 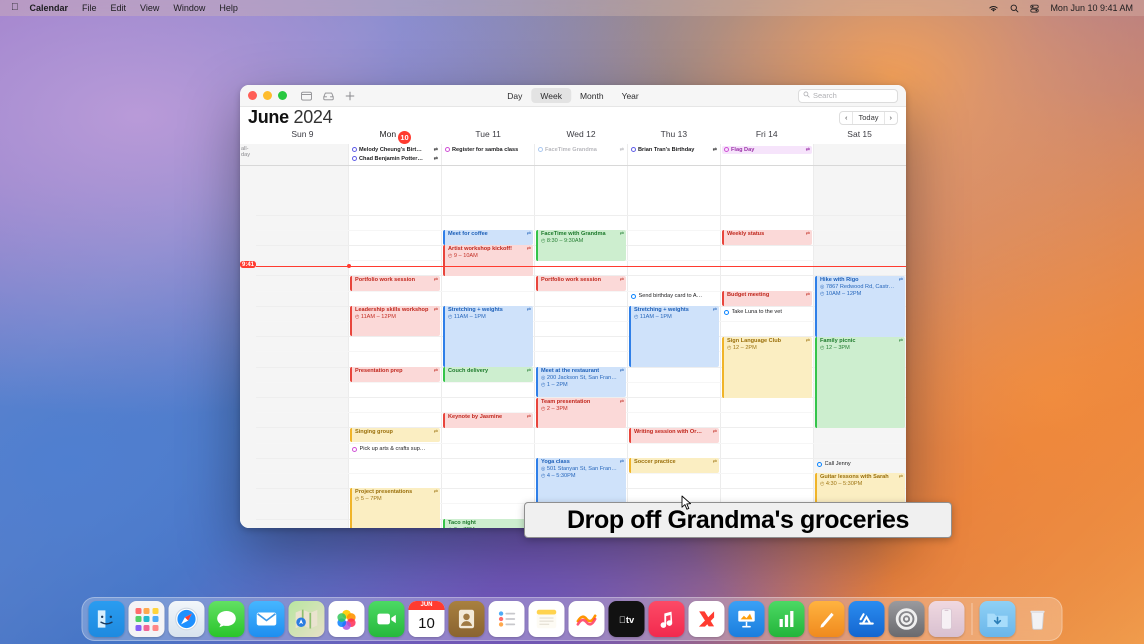 What do you see at coordinates (581, 283) in the screenshot?
I see `calendar-event: Portfolio work session ⇄` at bounding box center [581, 283].